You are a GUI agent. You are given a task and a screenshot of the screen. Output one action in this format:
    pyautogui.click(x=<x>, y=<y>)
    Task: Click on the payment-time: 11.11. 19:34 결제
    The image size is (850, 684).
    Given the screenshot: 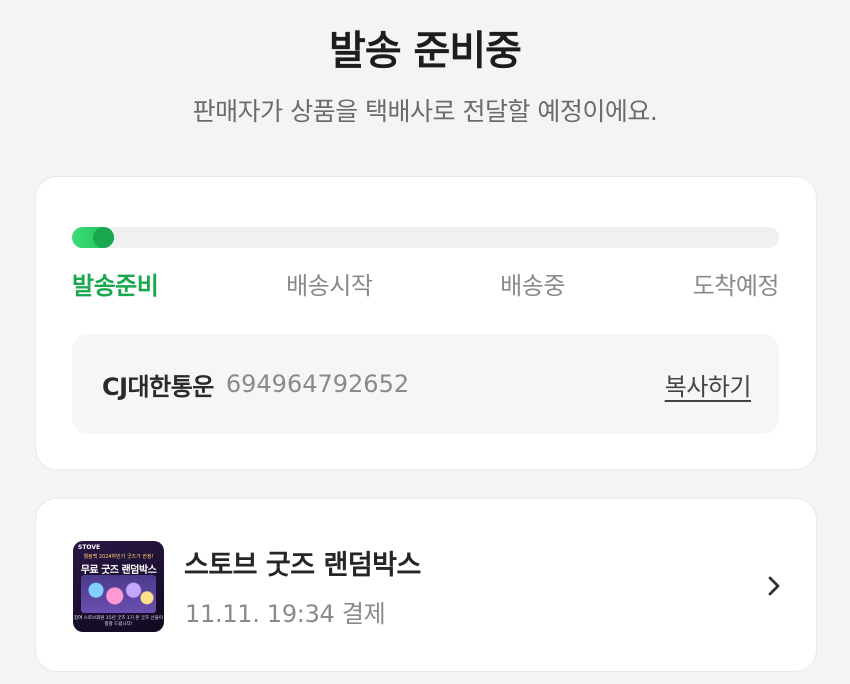 What is the action you would take?
    pyautogui.click(x=285, y=614)
    